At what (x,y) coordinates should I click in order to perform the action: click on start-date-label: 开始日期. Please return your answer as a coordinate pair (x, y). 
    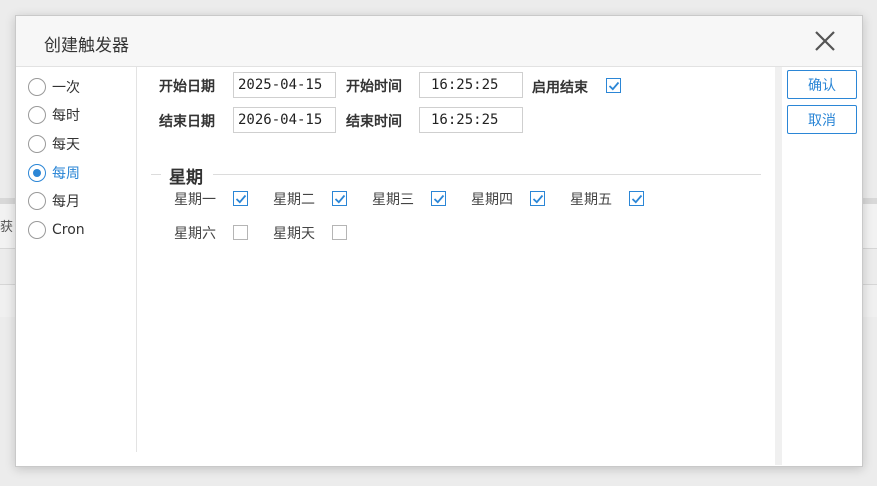
    Looking at the image, I should click on (187, 87).